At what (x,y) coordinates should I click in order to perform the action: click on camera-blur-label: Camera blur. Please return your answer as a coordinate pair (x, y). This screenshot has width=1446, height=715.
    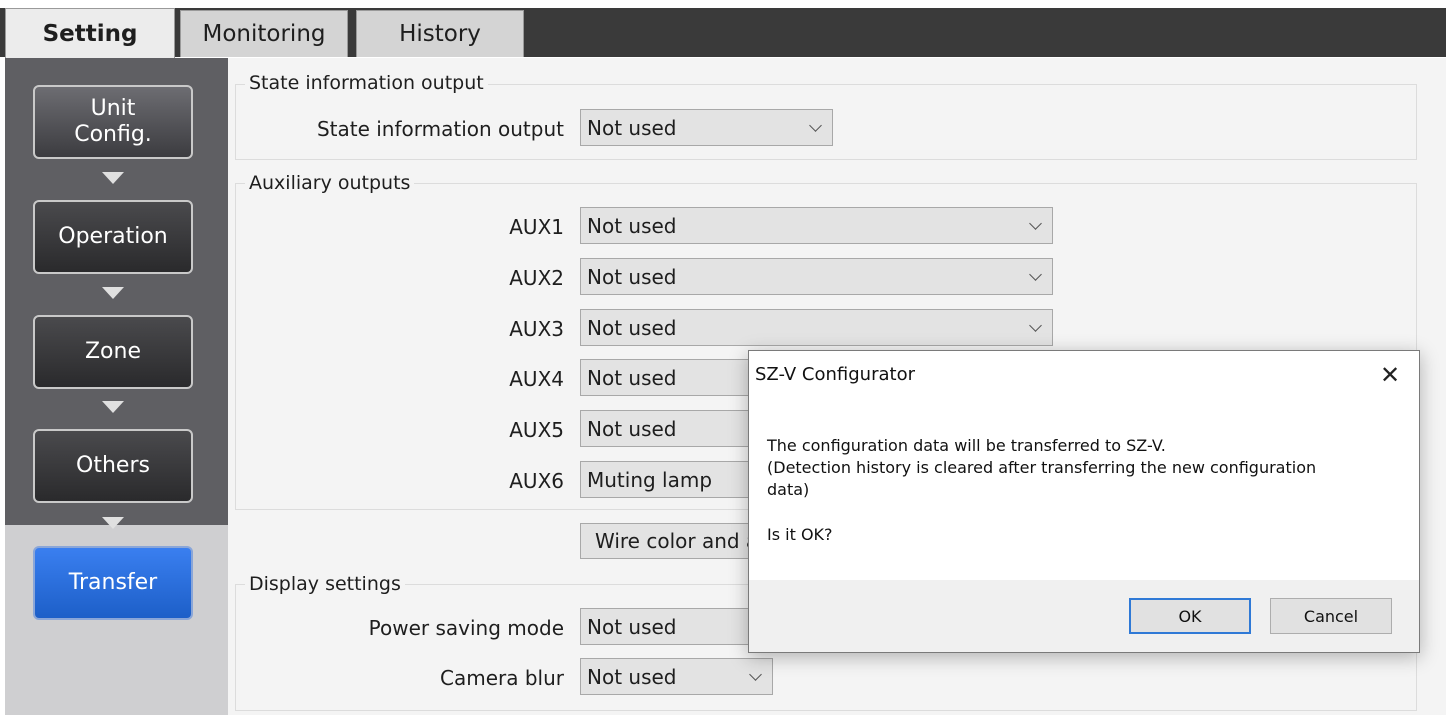
    Looking at the image, I should click on (502, 678).